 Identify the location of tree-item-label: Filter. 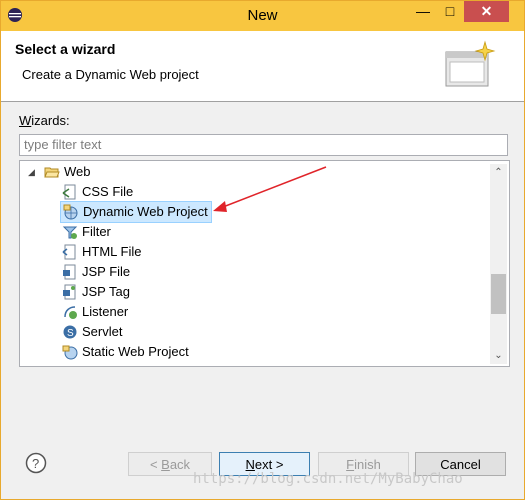
(96, 231).